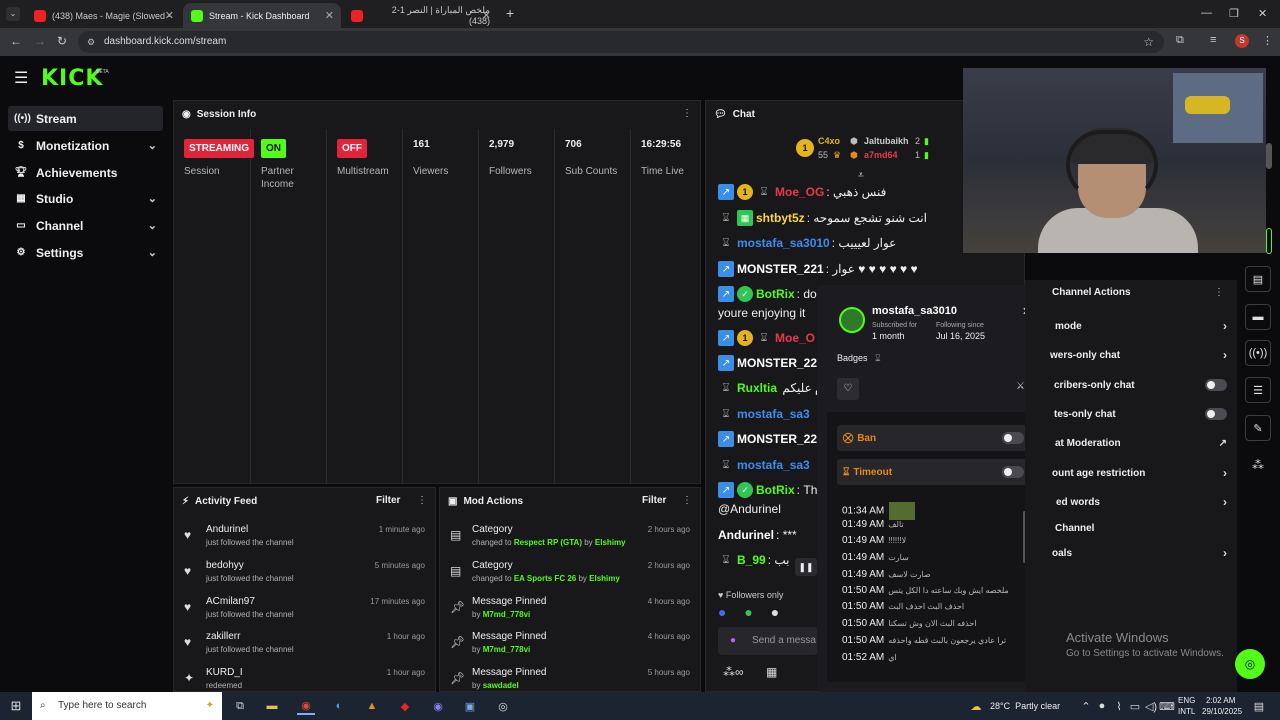 Image resolution: width=1280 pixels, height=720 pixels. What do you see at coordinates (1258, 390) in the screenshot?
I see `rail-button-layout: ☰` at bounding box center [1258, 390].